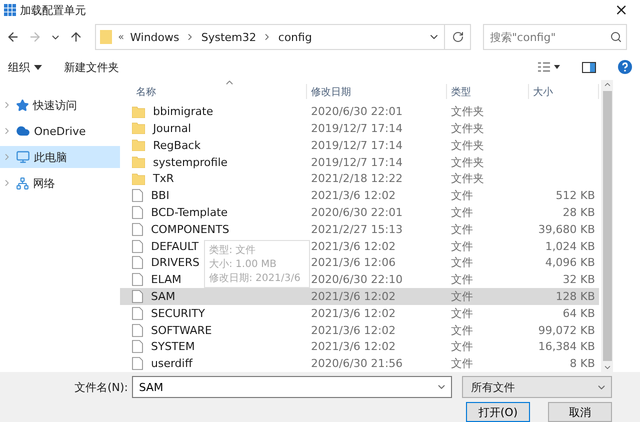  I want to click on caret-icon, so click(38, 67).